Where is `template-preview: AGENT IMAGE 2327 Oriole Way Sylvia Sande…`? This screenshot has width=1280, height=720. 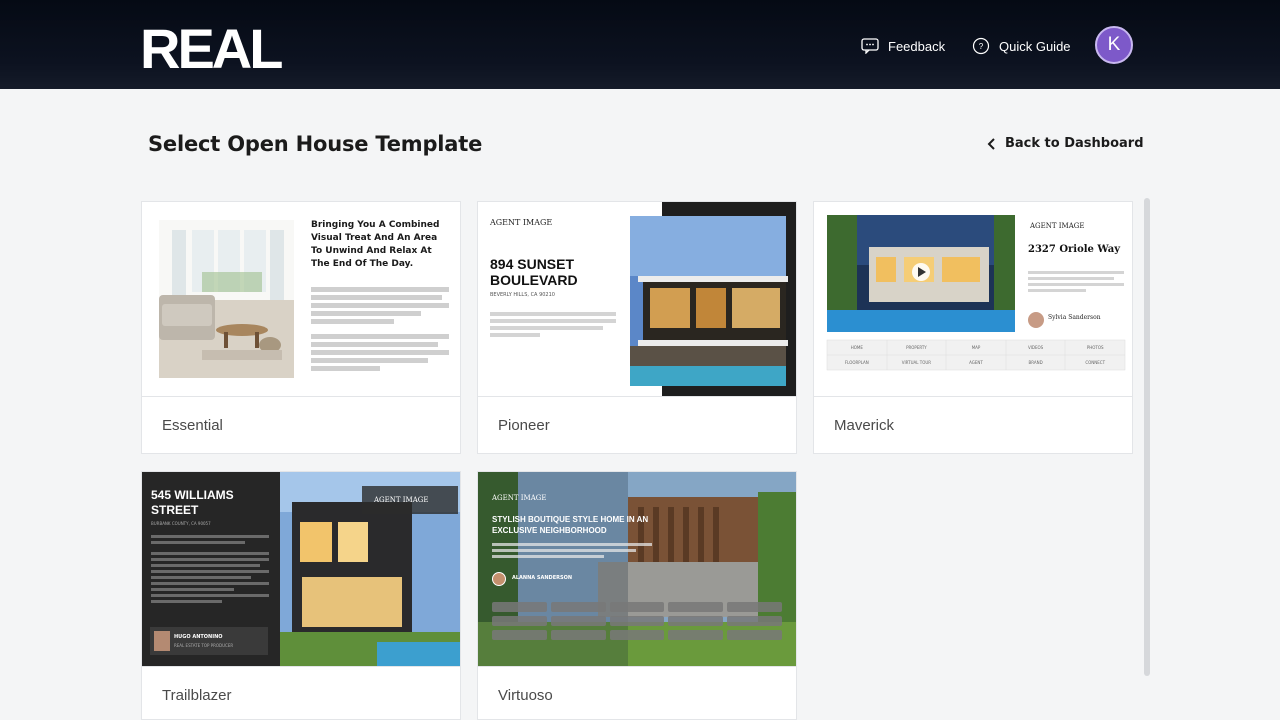
template-preview: AGENT IMAGE 2327 Oriole Way Sylvia Sande… is located at coordinates (973, 299).